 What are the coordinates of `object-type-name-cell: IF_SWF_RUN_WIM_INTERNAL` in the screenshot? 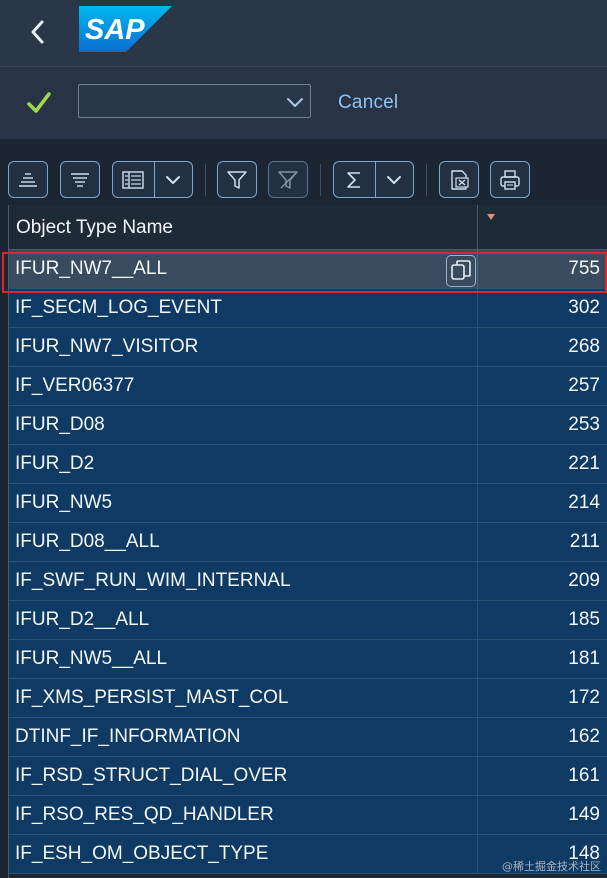 It's located at (153, 580).